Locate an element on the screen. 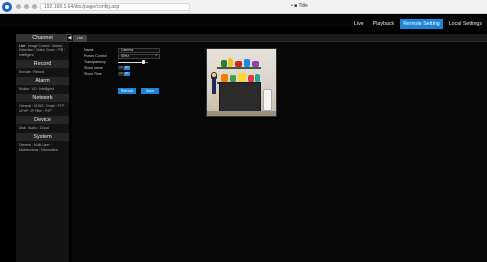  sidebar-item-disk: Disk is located at coordinates (22, 128).